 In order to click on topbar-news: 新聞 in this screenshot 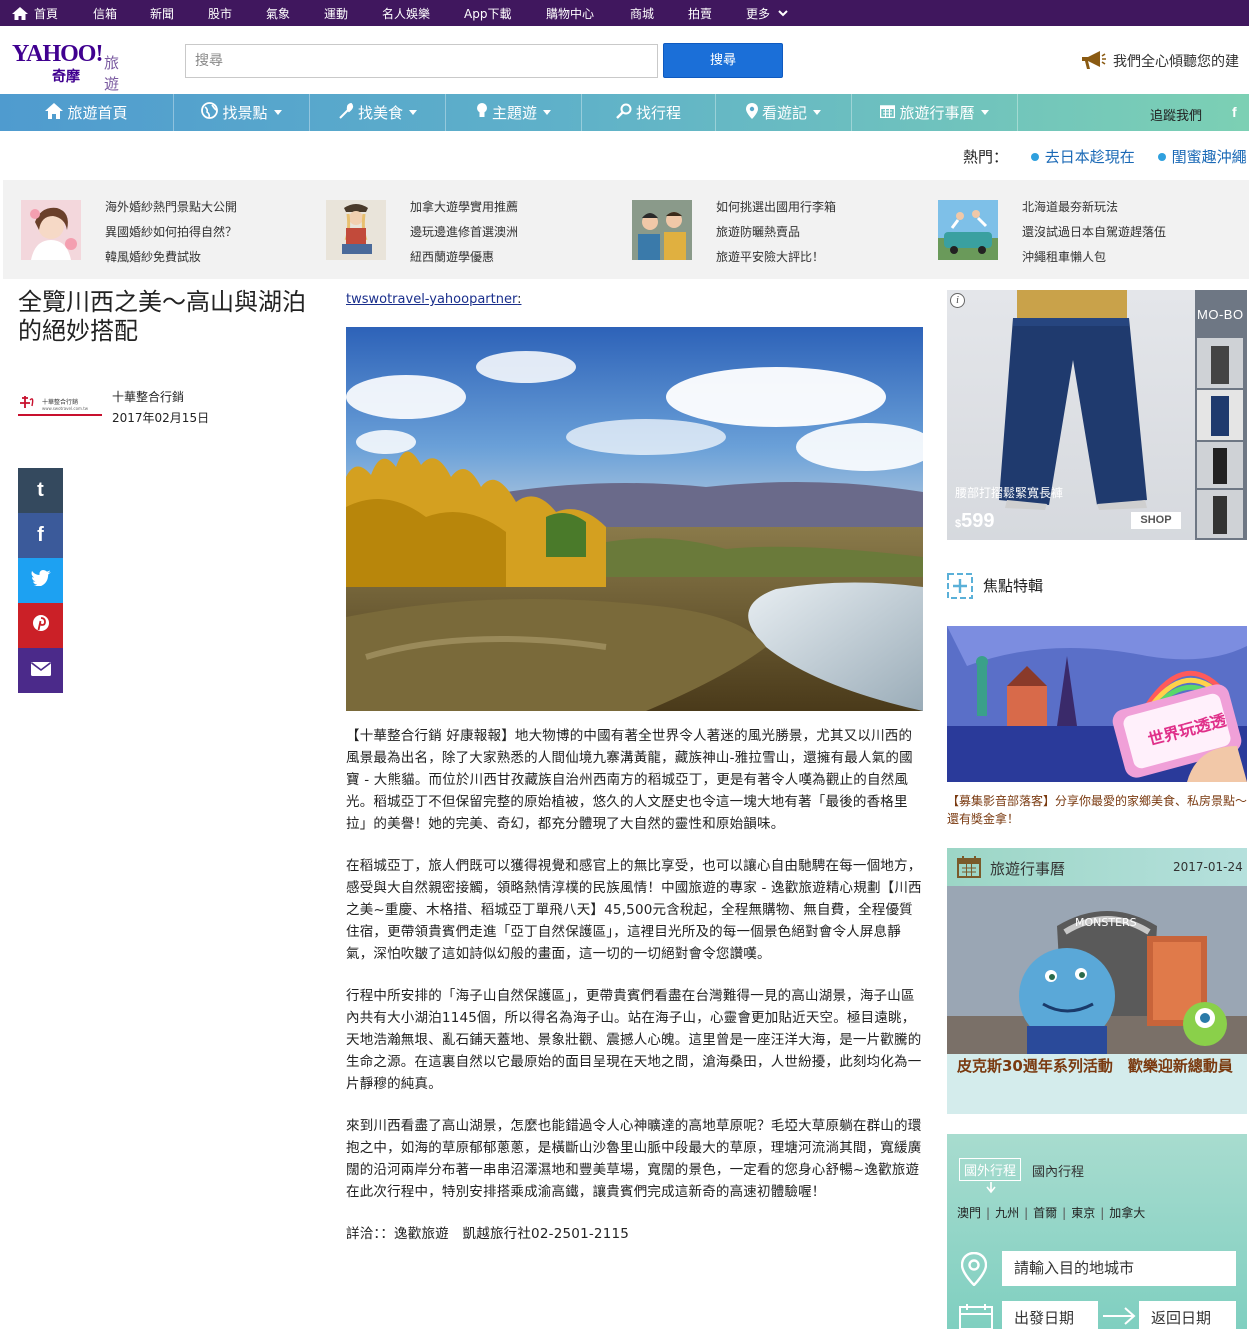, I will do `click(179, 13)`.